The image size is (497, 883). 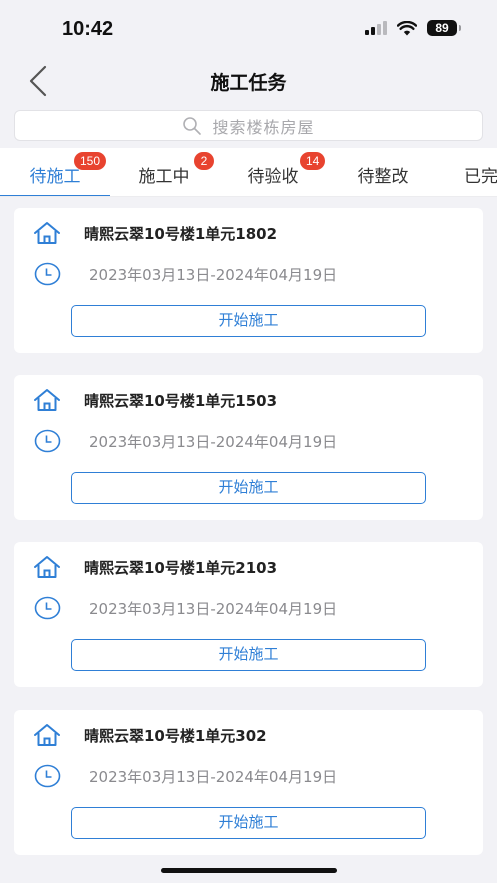 I want to click on tab-pending-acceptance: 待验收 14, so click(x=273, y=172).